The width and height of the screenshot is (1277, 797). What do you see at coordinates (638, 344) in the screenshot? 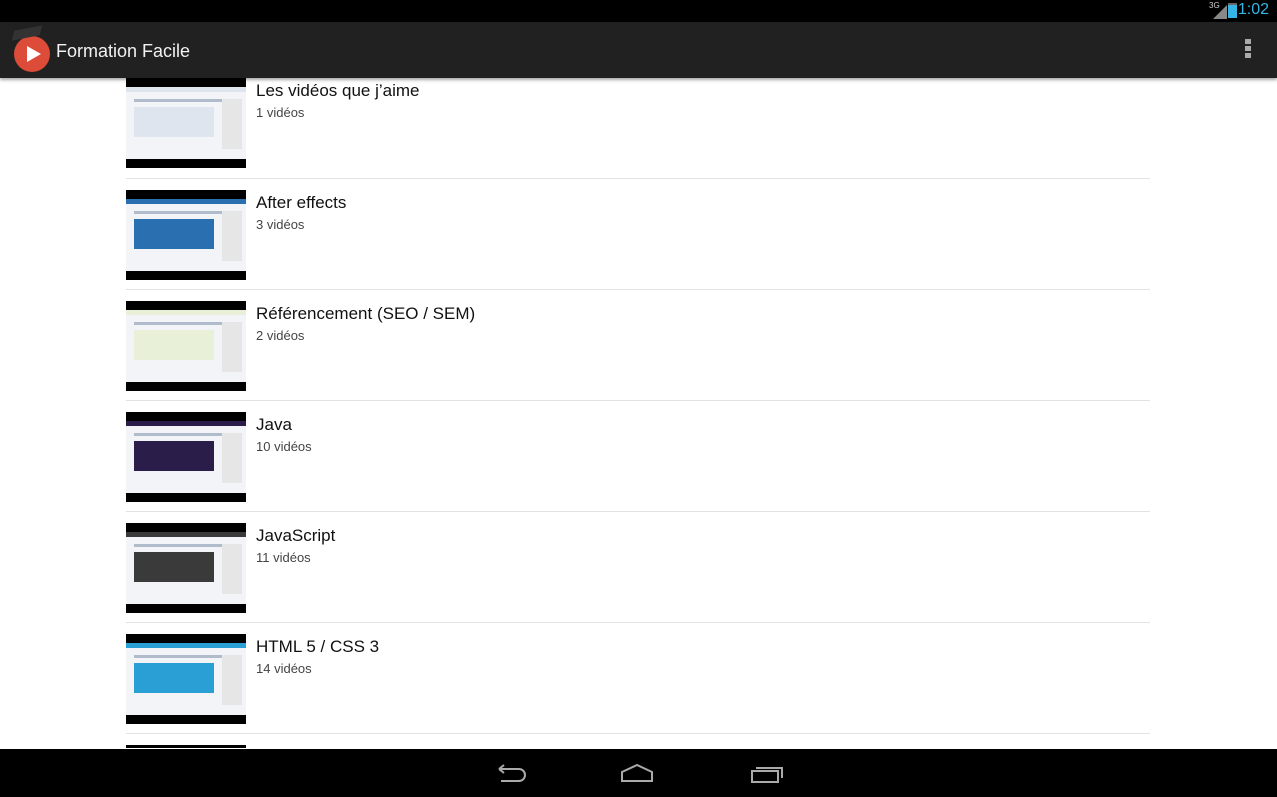
I see `playlist-item: Référencement (SEO / SEM) 2 vidéos` at bounding box center [638, 344].